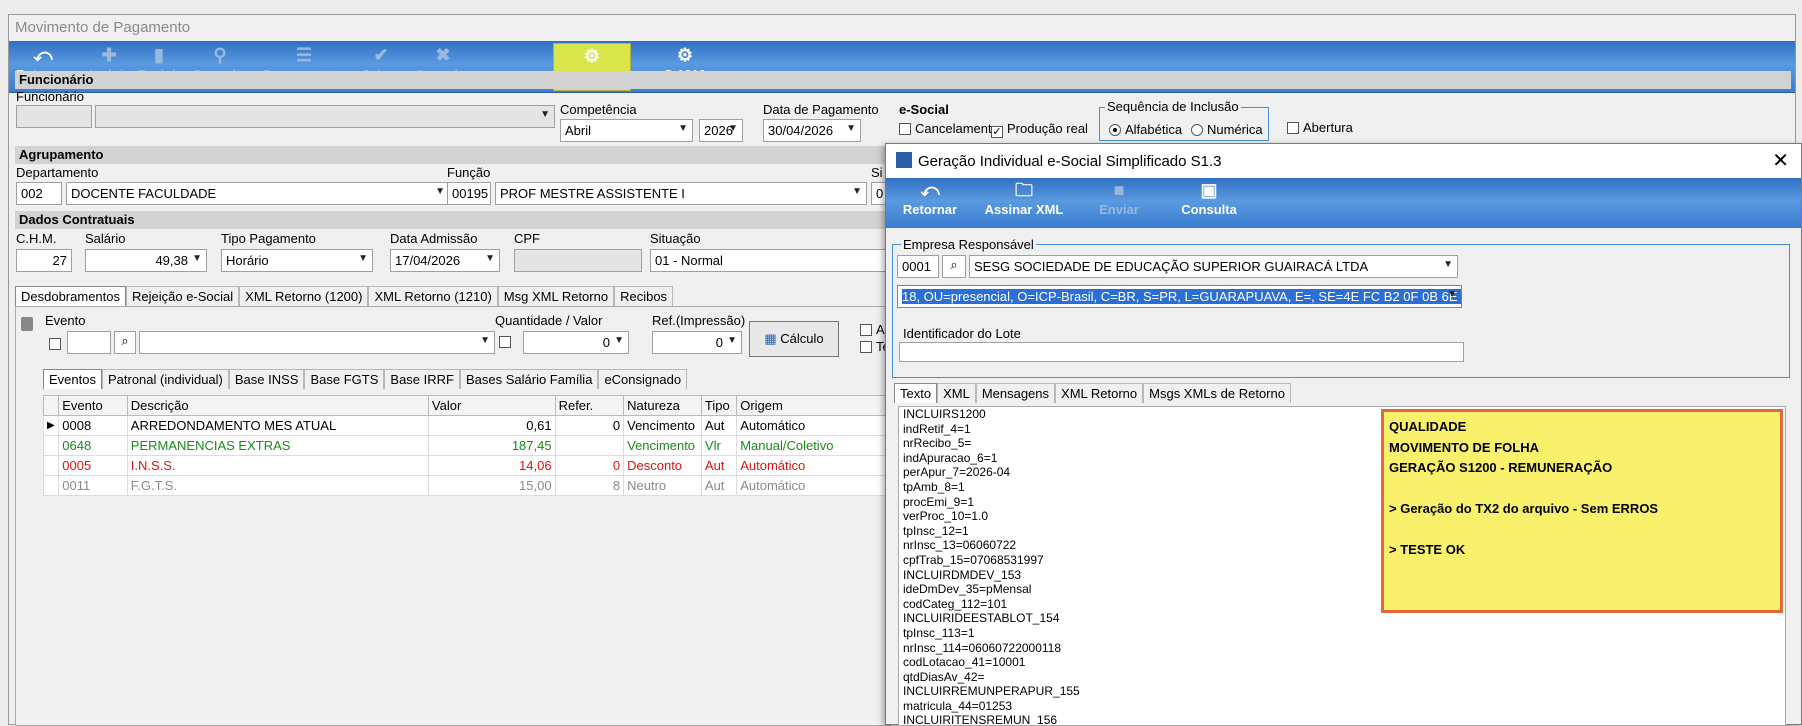  Describe the element at coordinates (57, 343) in the screenshot. I see `evento-checkbox` at that location.